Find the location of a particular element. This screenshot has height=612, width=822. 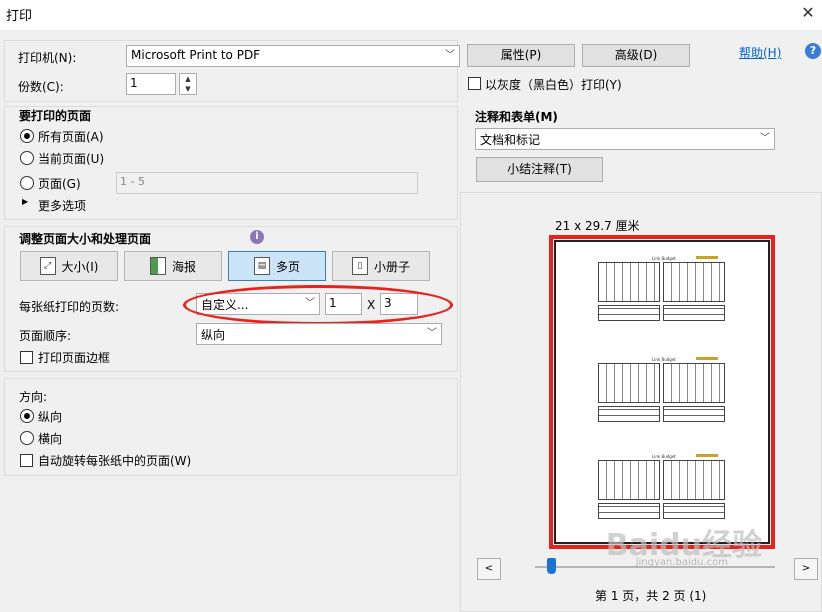

mini-chart-2b is located at coordinates (694, 383).